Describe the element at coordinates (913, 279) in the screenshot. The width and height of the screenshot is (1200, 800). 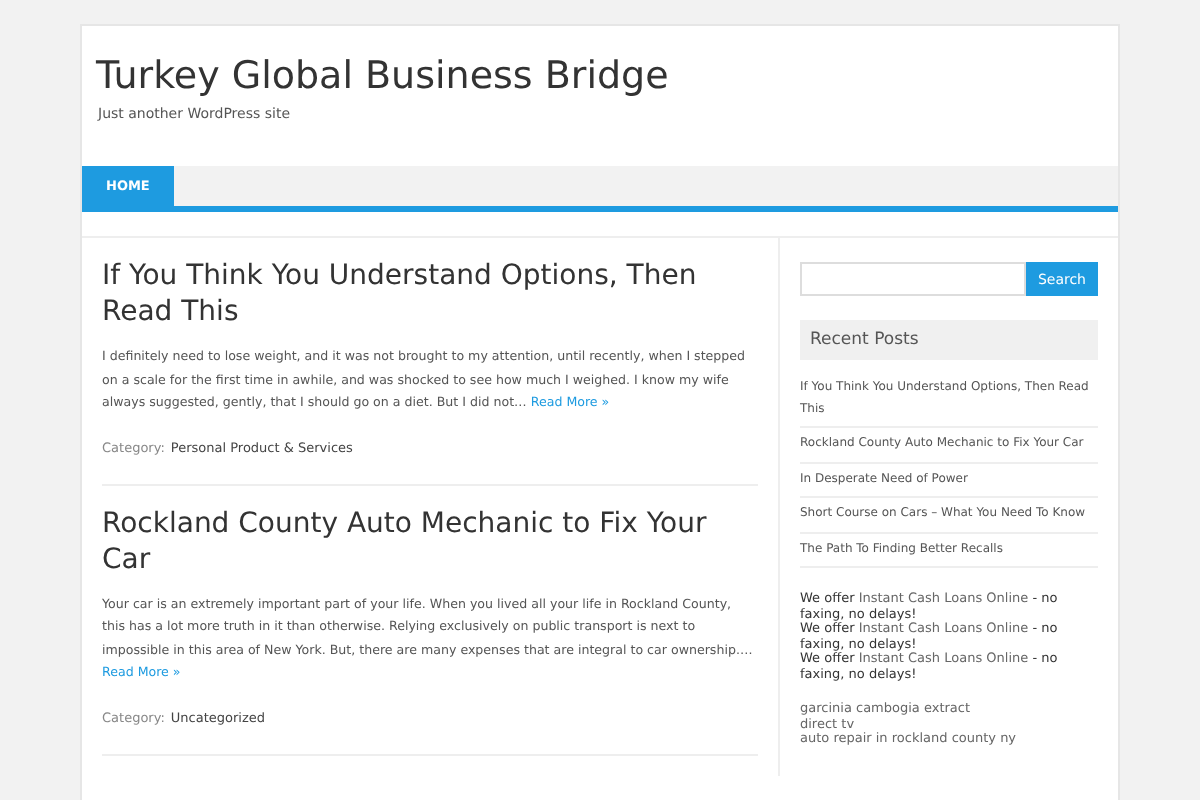
I see `search-field` at that location.